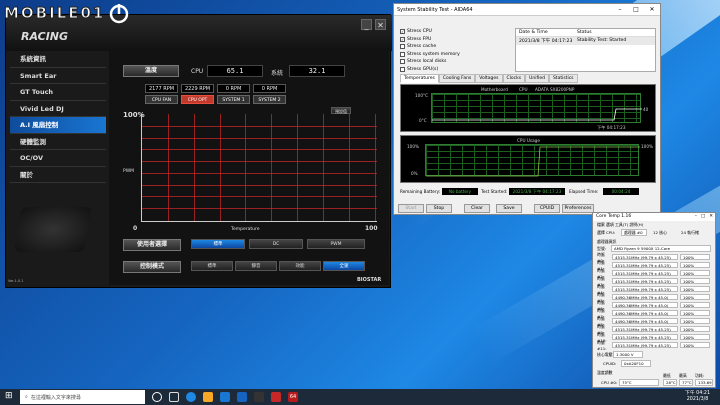 The height and width of the screenshot is (405, 720). Describe the element at coordinates (423, 120) in the screenshot. I see `g1-bottom: 0°C` at that location.